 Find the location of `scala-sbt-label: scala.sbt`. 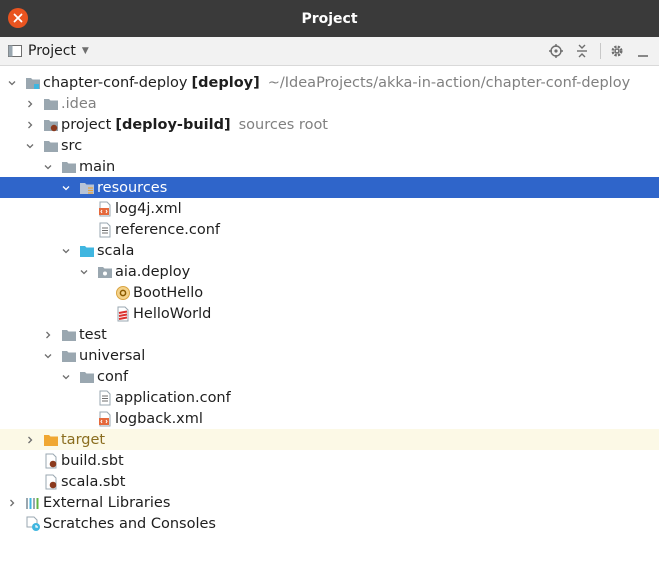

scala-sbt-label: scala.sbt is located at coordinates (93, 481).